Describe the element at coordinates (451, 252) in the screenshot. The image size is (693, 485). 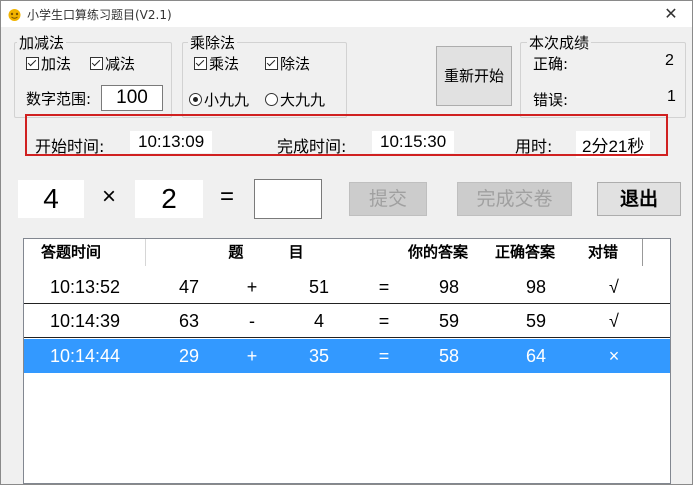
I see `header-your-answer: 你的答案` at that location.